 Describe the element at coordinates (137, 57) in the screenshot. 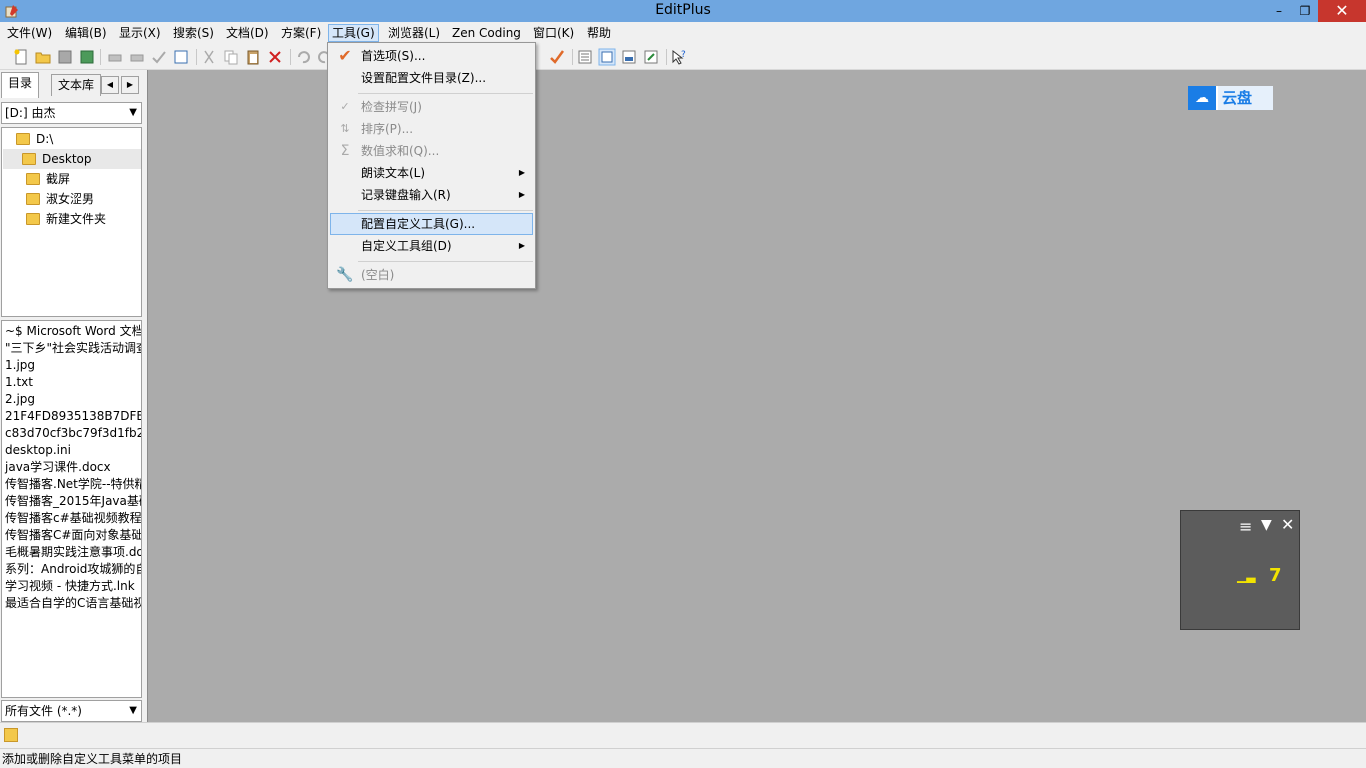

I see `print-preview-icon` at that location.